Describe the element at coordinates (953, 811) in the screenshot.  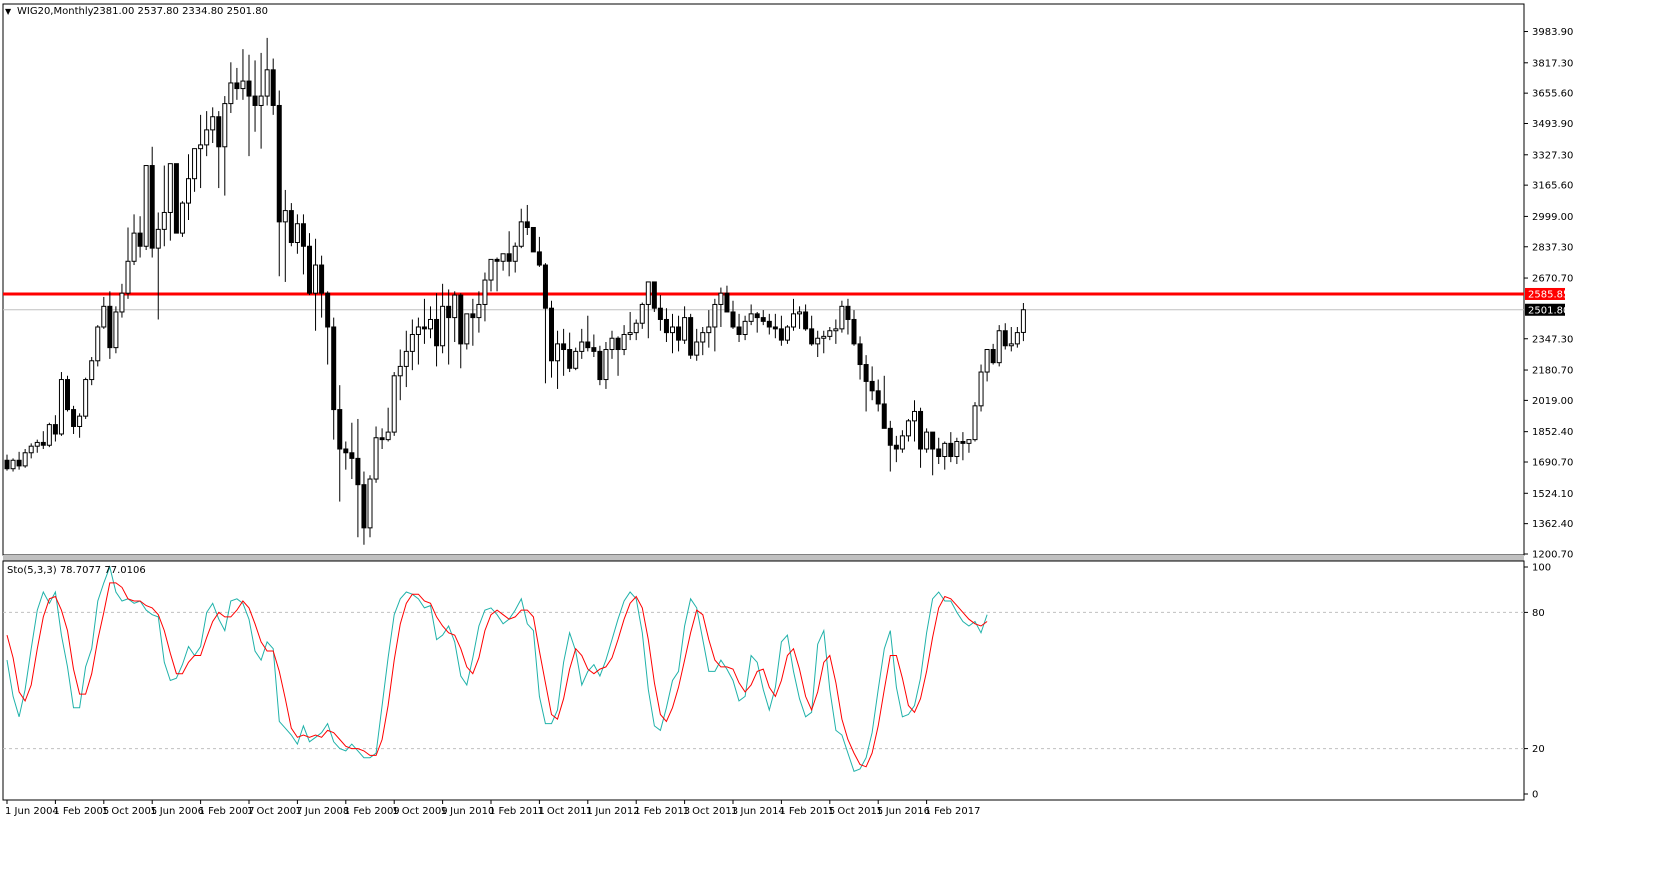
I see `time-tick-label: 1 Feb 2017` at that location.